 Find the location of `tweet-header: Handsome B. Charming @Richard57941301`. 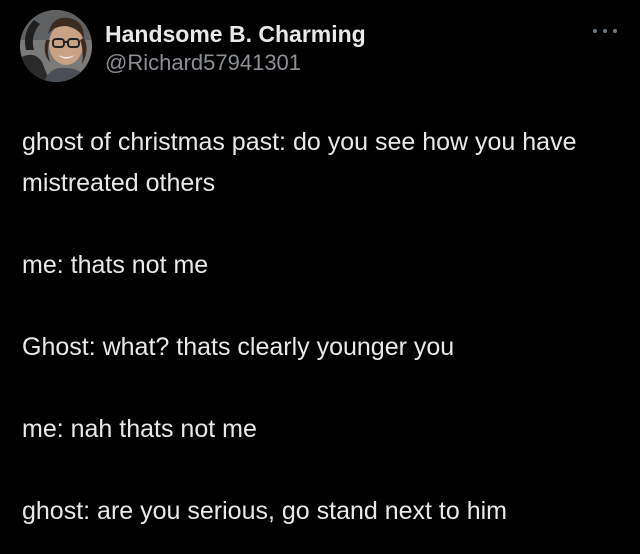

tweet-header: Handsome B. Charming @Richard57941301 is located at coordinates (320, 47).